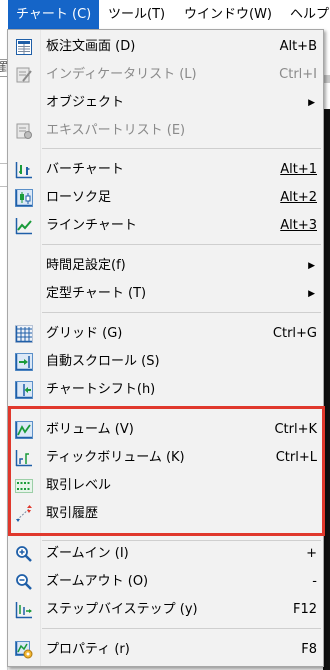 The width and height of the screenshot is (330, 670). What do you see at coordinates (24, 362) in the screenshot?
I see `auto-scroll-icon` at bounding box center [24, 362].